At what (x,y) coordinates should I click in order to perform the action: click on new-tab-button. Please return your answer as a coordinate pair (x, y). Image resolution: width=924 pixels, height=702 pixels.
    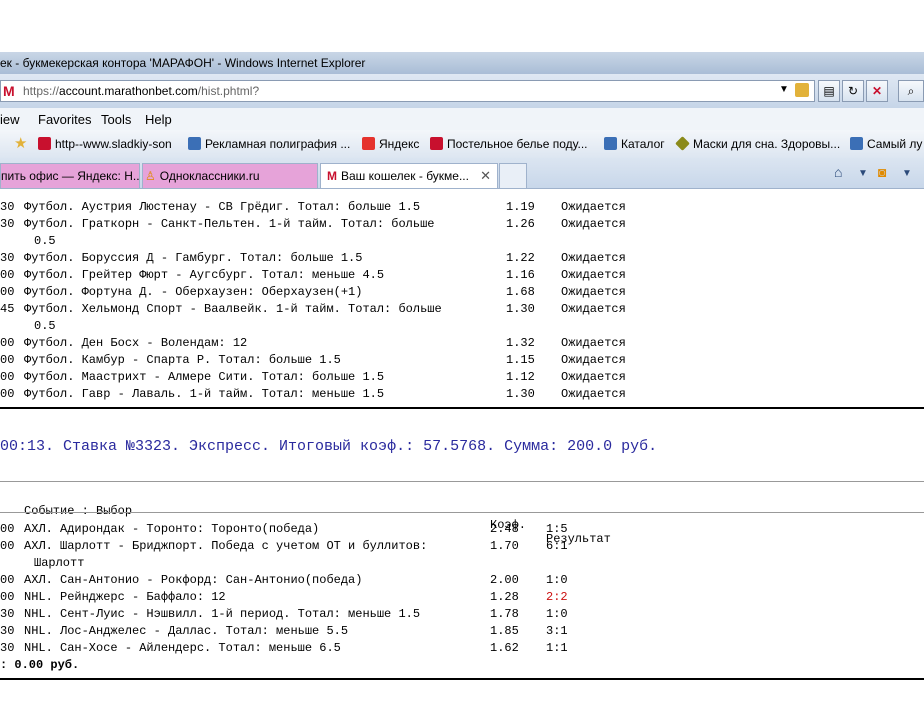
    Looking at the image, I should click on (513, 175).